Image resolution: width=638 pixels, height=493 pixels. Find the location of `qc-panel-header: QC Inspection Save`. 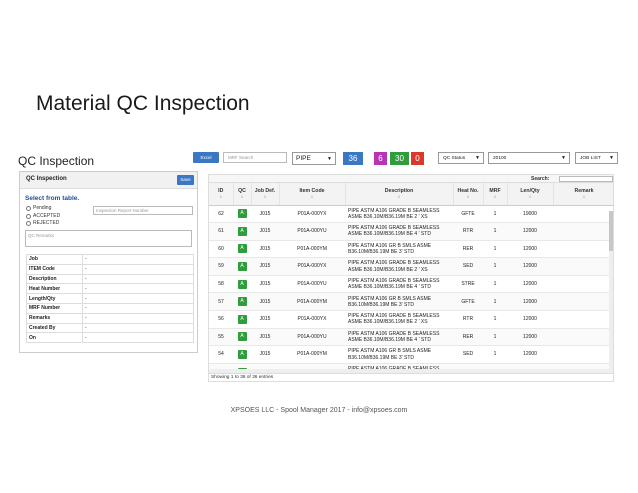

qc-panel-header: QC Inspection Save is located at coordinates (108, 180).